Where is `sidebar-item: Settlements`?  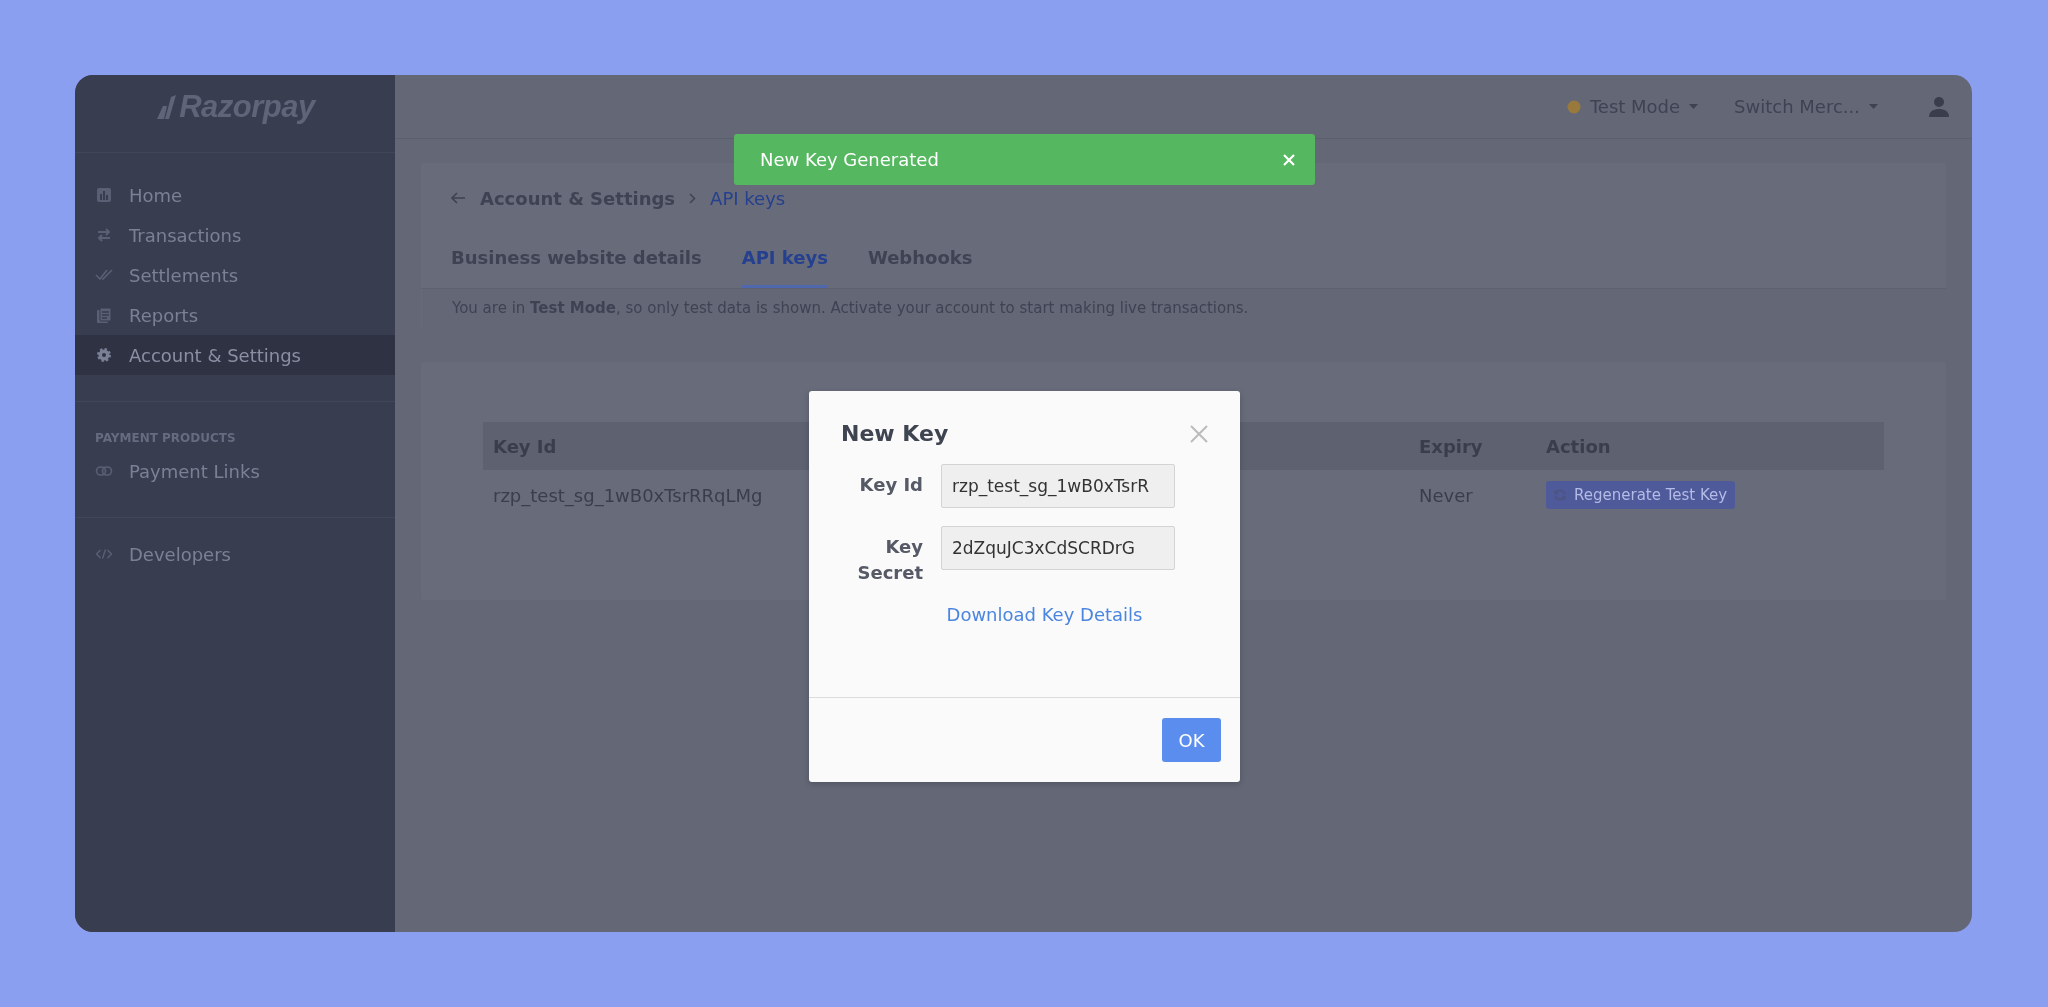 sidebar-item: Settlements is located at coordinates (235, 275).